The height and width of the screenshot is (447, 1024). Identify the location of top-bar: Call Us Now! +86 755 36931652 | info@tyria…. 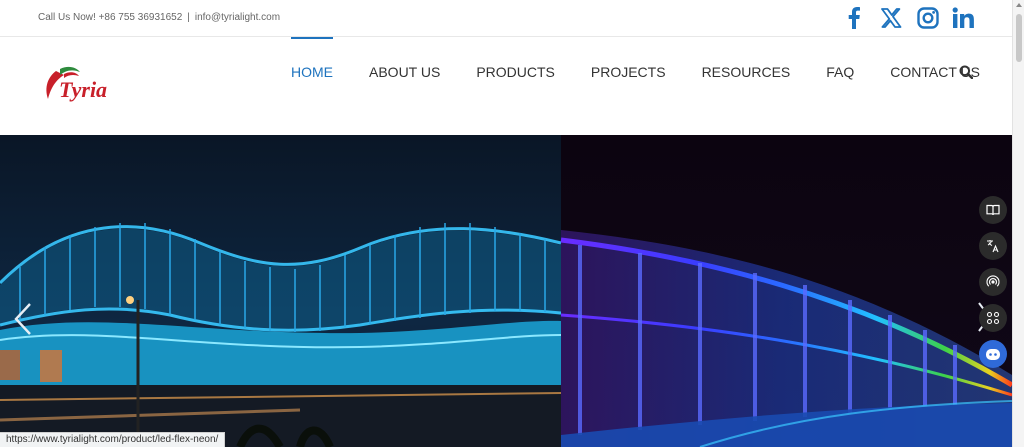
(506, 18).